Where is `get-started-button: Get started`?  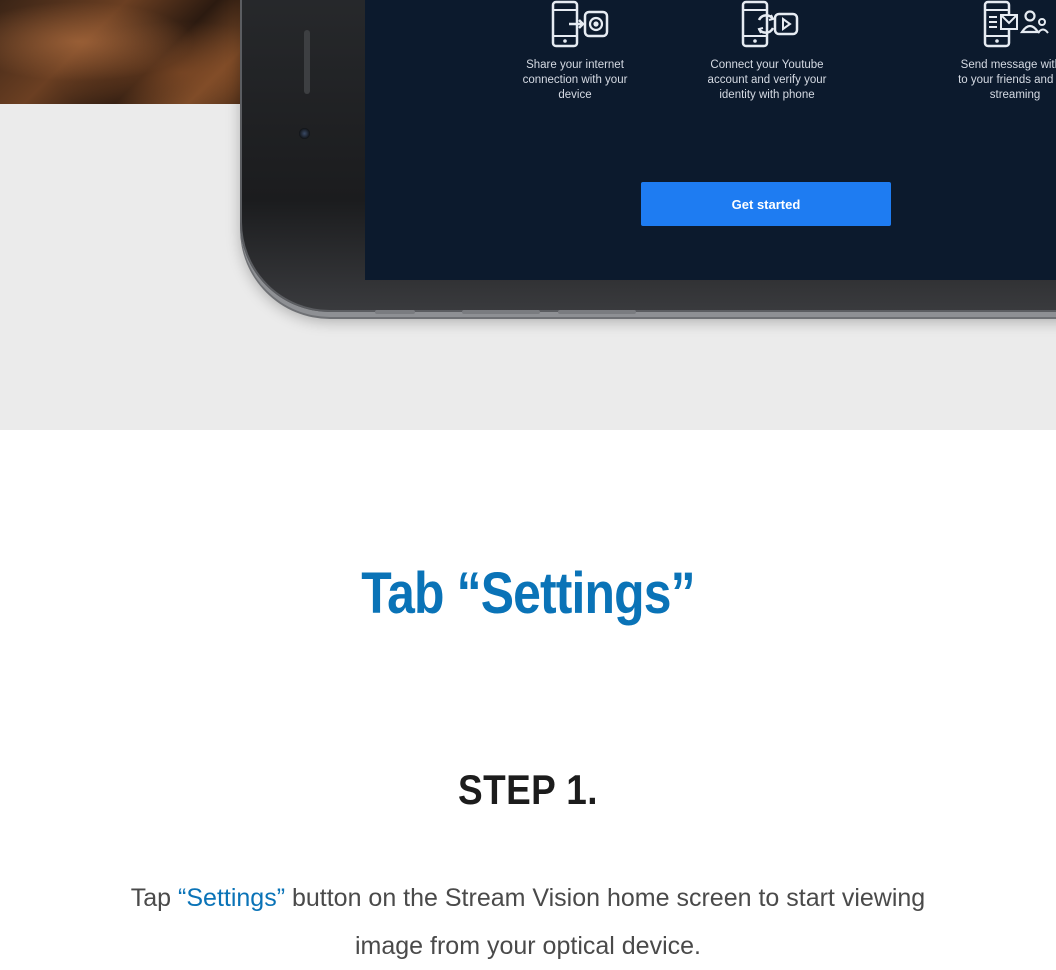
get-started-button: Get started is located at coordinates (766, 204).